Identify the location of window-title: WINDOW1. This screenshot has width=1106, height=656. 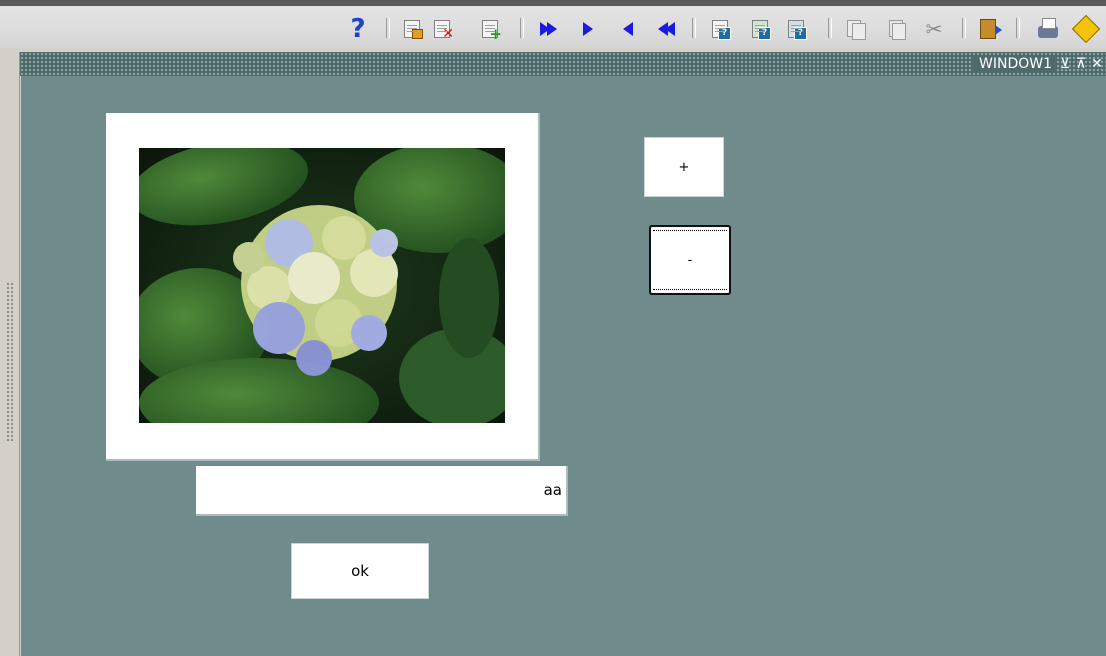
(1014, 64).